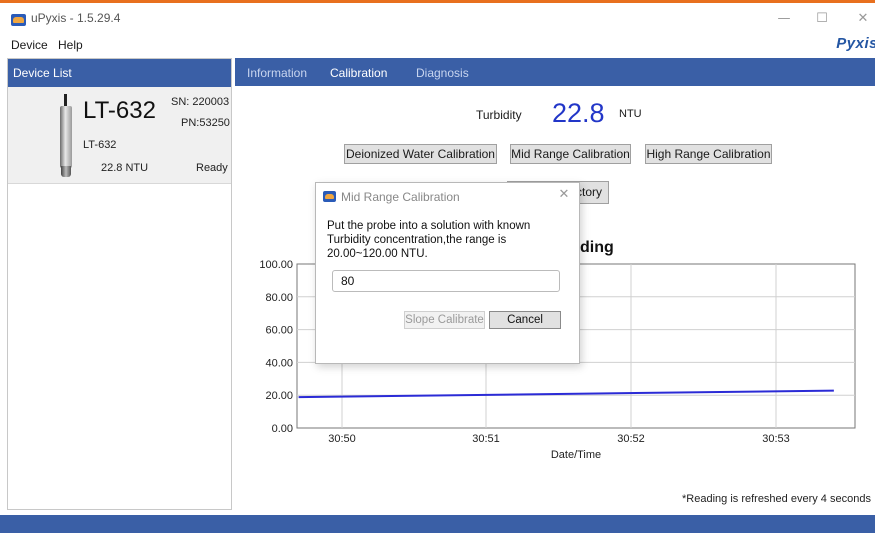 The image size is (875, 533). I want to click on x-axis-label: Date/Time, so click(576, 455).